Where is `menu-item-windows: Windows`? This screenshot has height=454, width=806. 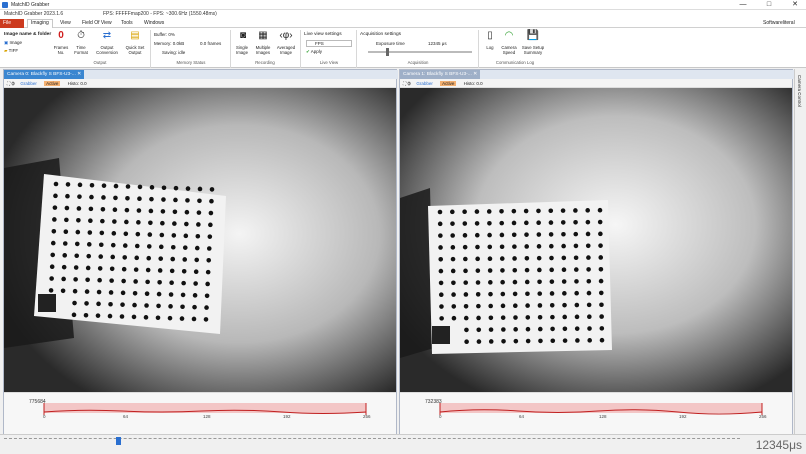
menu-item-windows: Windows is located at coordinates (154, 23).